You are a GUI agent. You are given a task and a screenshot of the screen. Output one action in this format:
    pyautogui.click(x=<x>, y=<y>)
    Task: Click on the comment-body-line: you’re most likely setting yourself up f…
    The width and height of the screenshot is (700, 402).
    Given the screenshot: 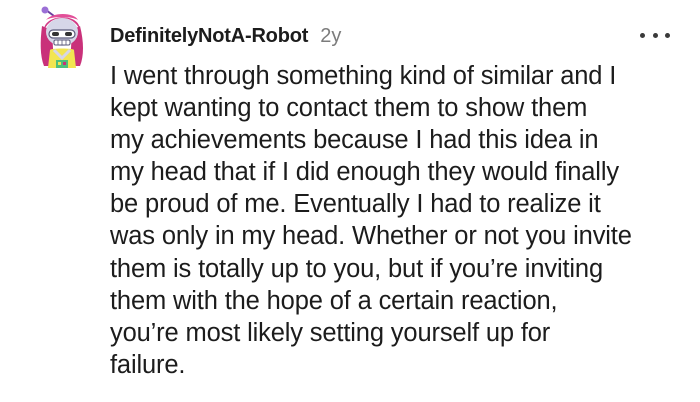 What is the action you would take?
    pyautogui.click(x=330, y=332)
    